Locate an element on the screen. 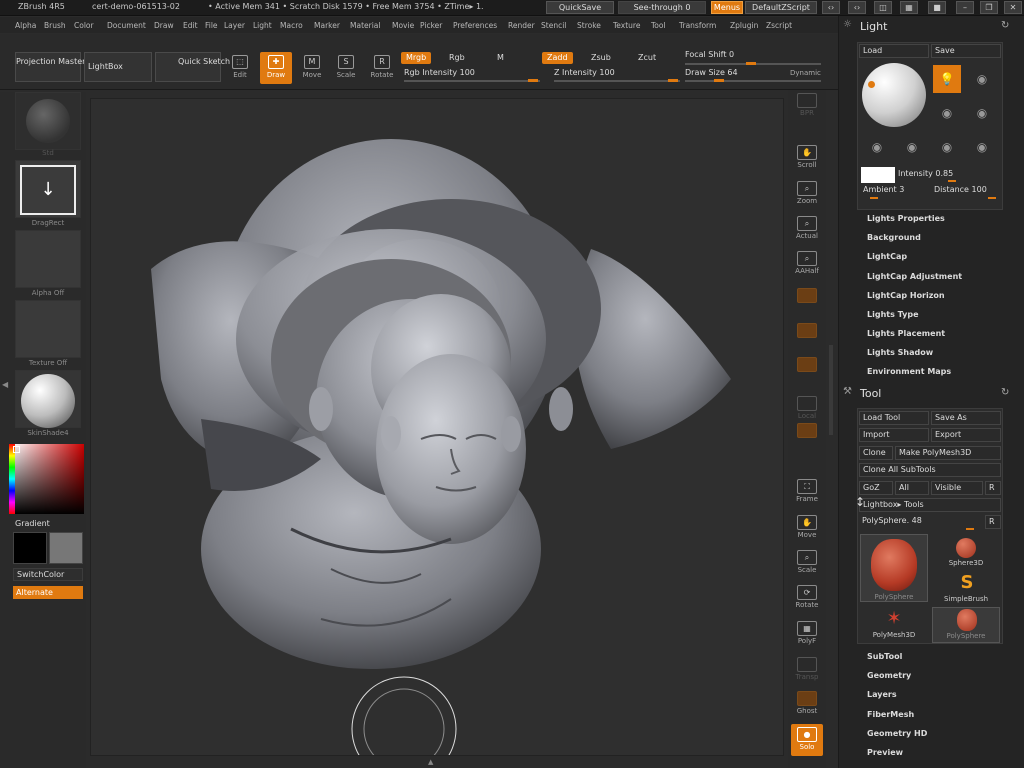 The image size is (1024, 768). quicksave-button: QuickSave is located at coordinates (580, 7).